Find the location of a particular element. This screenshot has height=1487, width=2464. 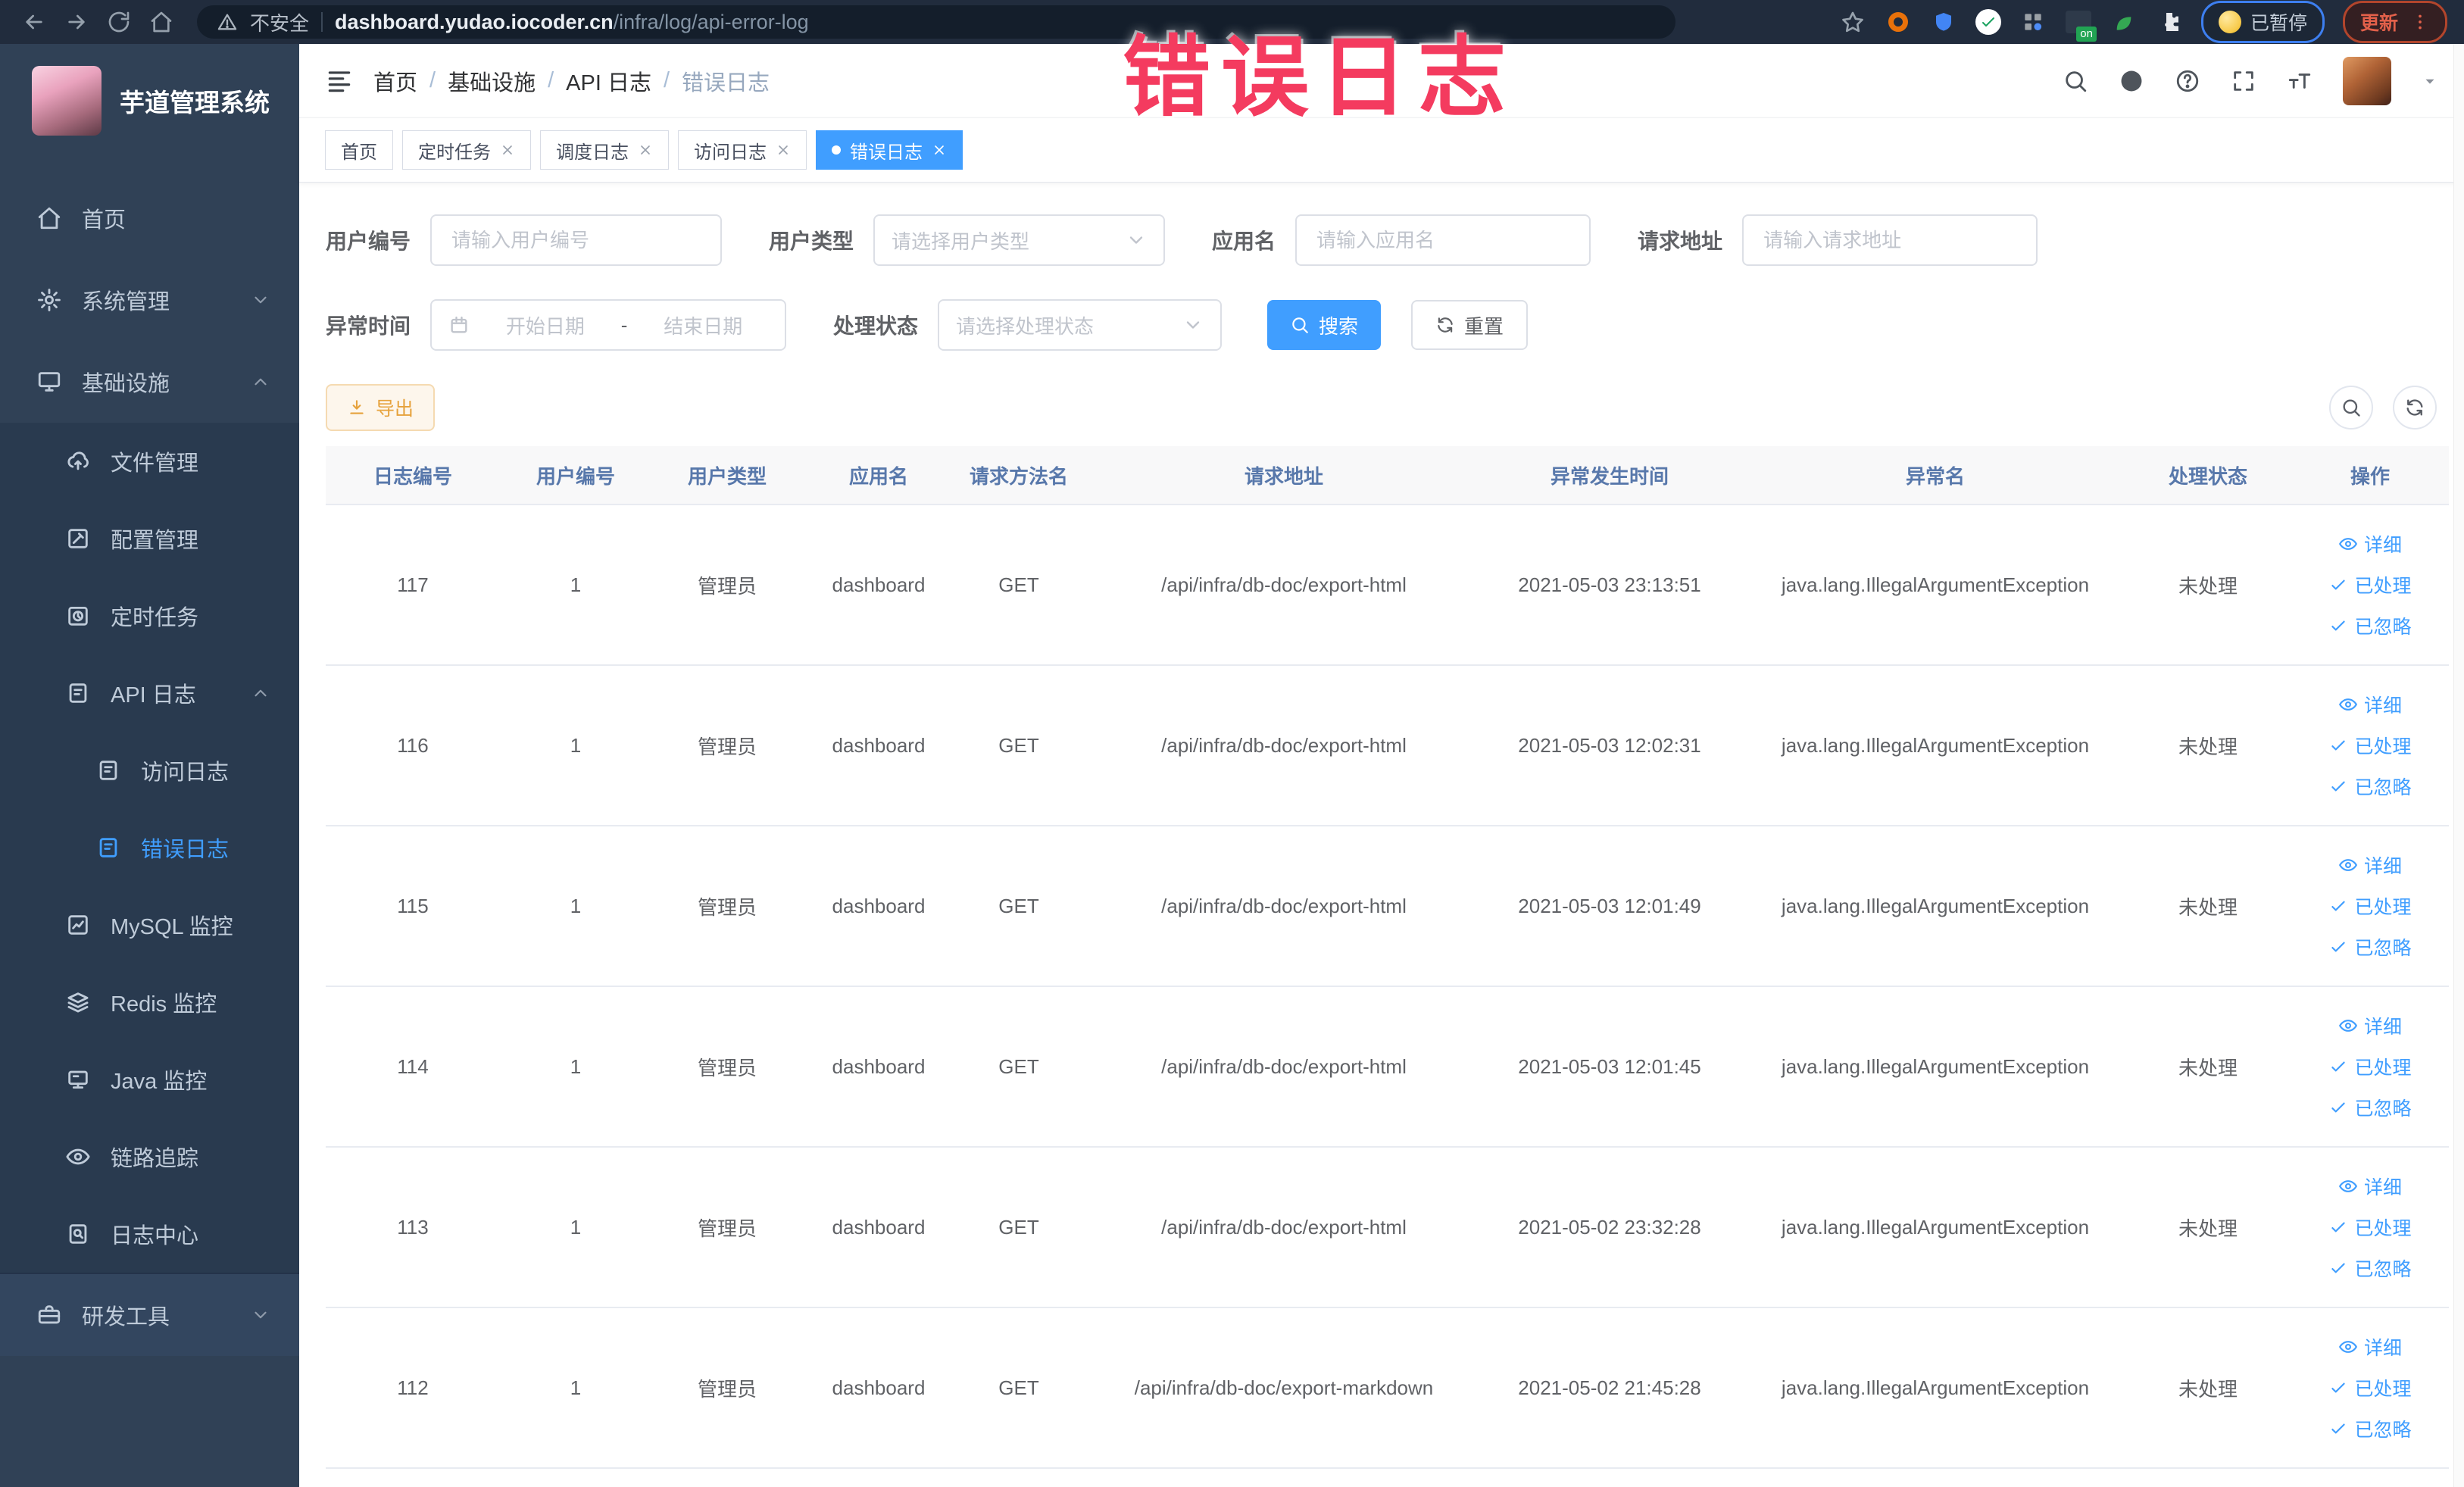

app-name-input is located at coordinates (1443, 240).